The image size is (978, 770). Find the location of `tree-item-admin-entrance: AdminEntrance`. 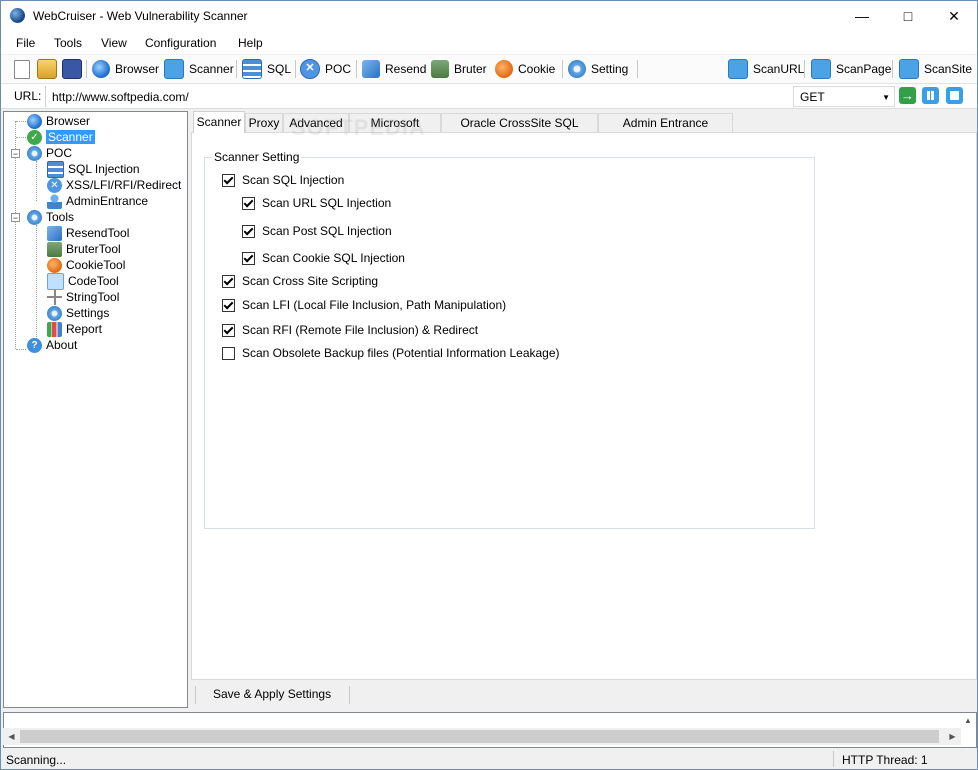

tree-item-admin-entrance: AdminEntrance is located at coordinates (97, 201).